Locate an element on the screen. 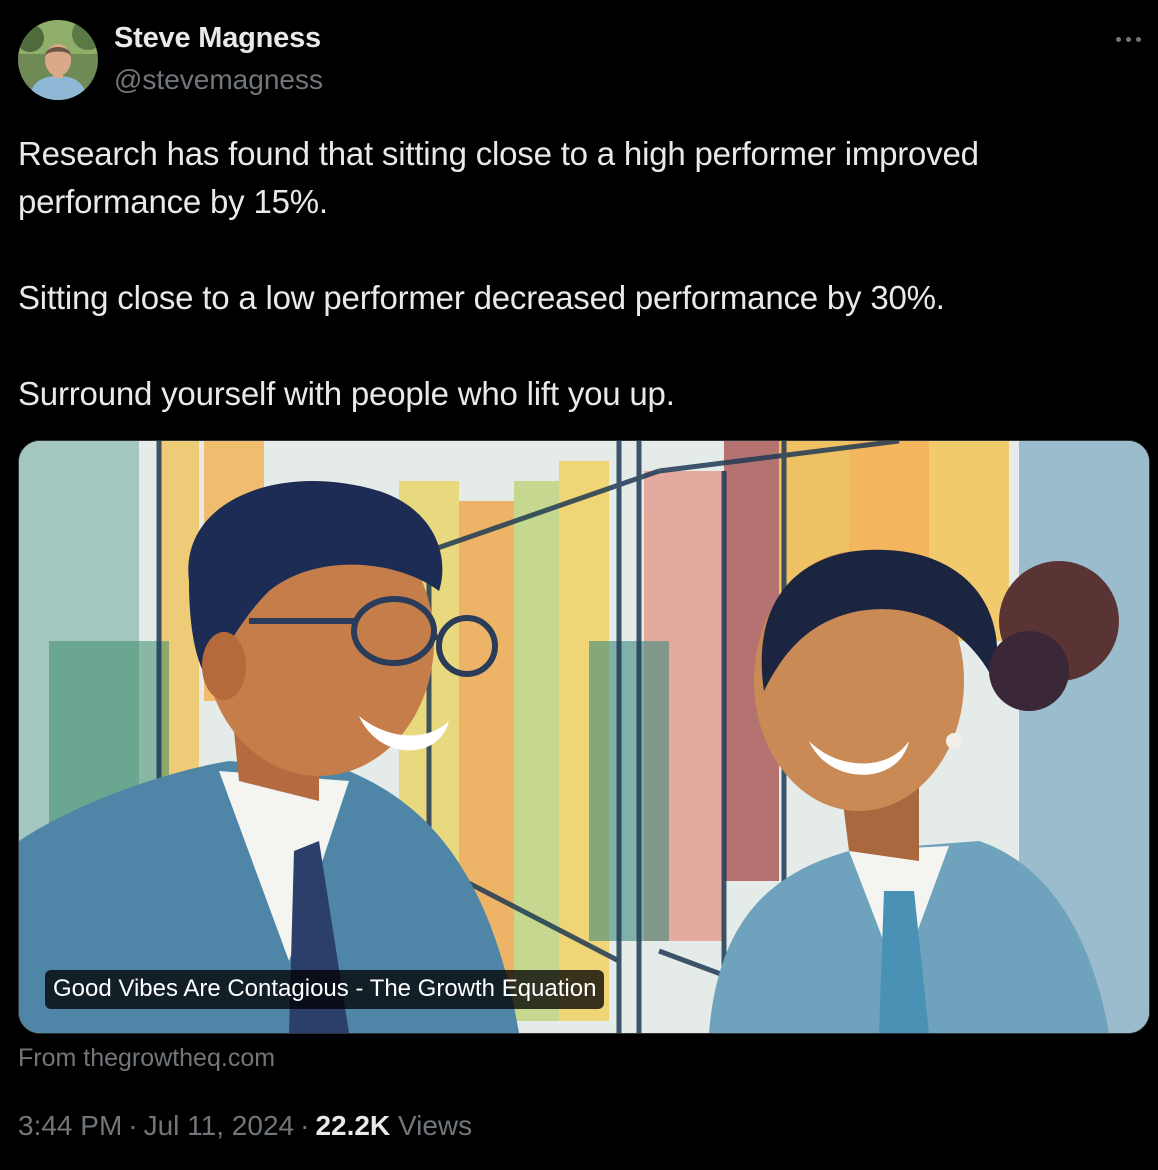 The width and height of the screenshot is (1158, 1170). tweet-date: Jul 11, 2024 is located at coordinates (219, 1125).